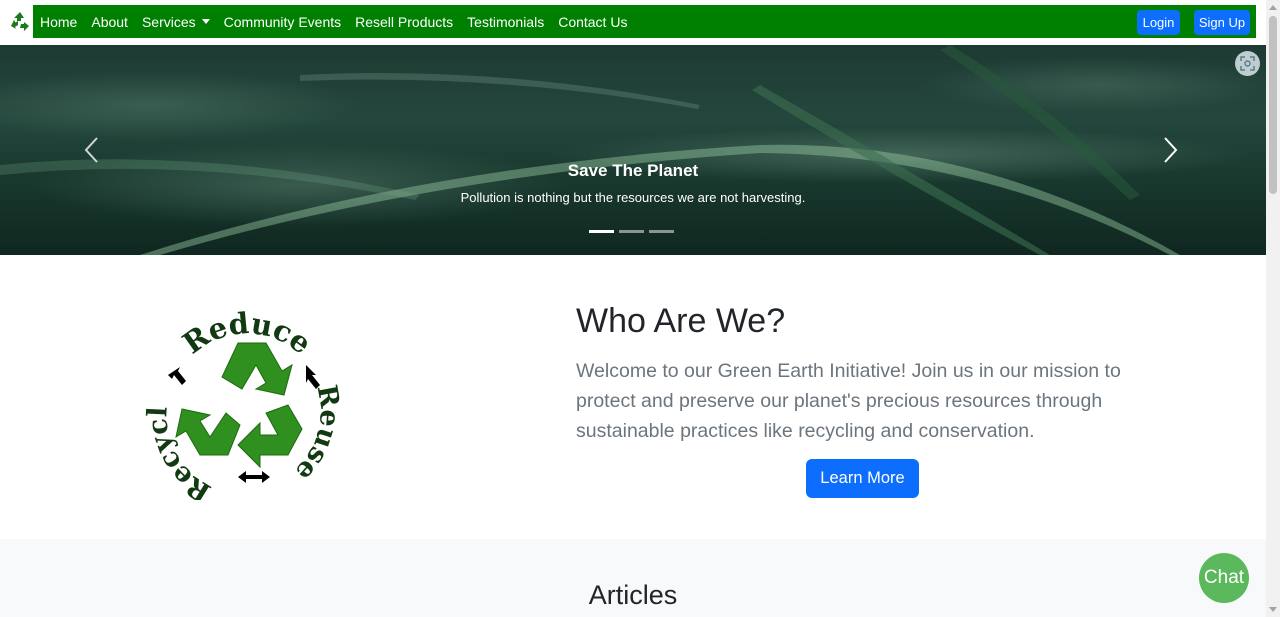  Describe the element at coordinates (58, 22) in the screenshot. I see `nav-link-home: Home` at that location.